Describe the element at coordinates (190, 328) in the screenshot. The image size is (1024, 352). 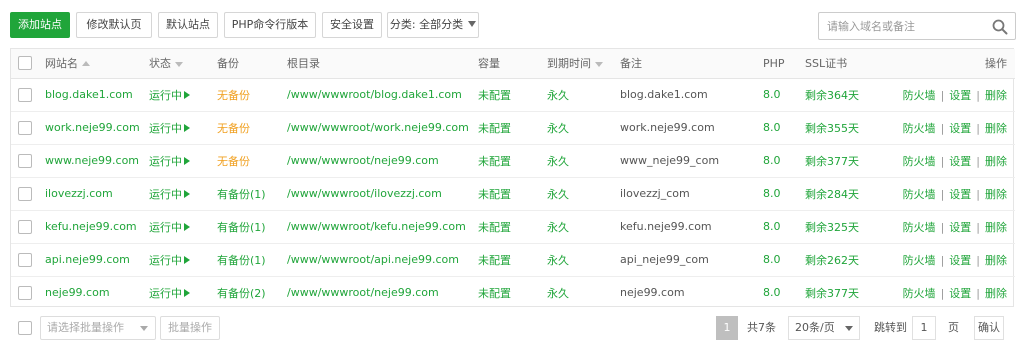
I see `batch-operation-button: 批量操作` at that location.